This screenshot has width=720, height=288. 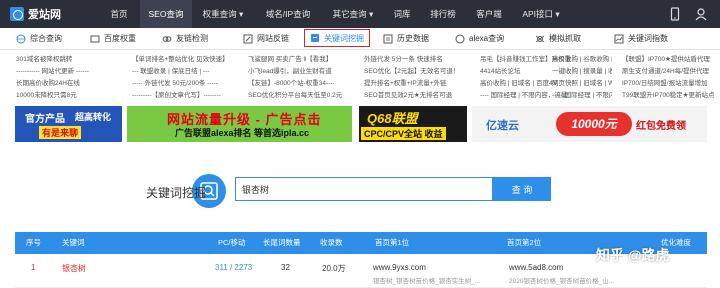 I want to click on tool-baidu-weight: 百度权重, so click(x=113, y=39).